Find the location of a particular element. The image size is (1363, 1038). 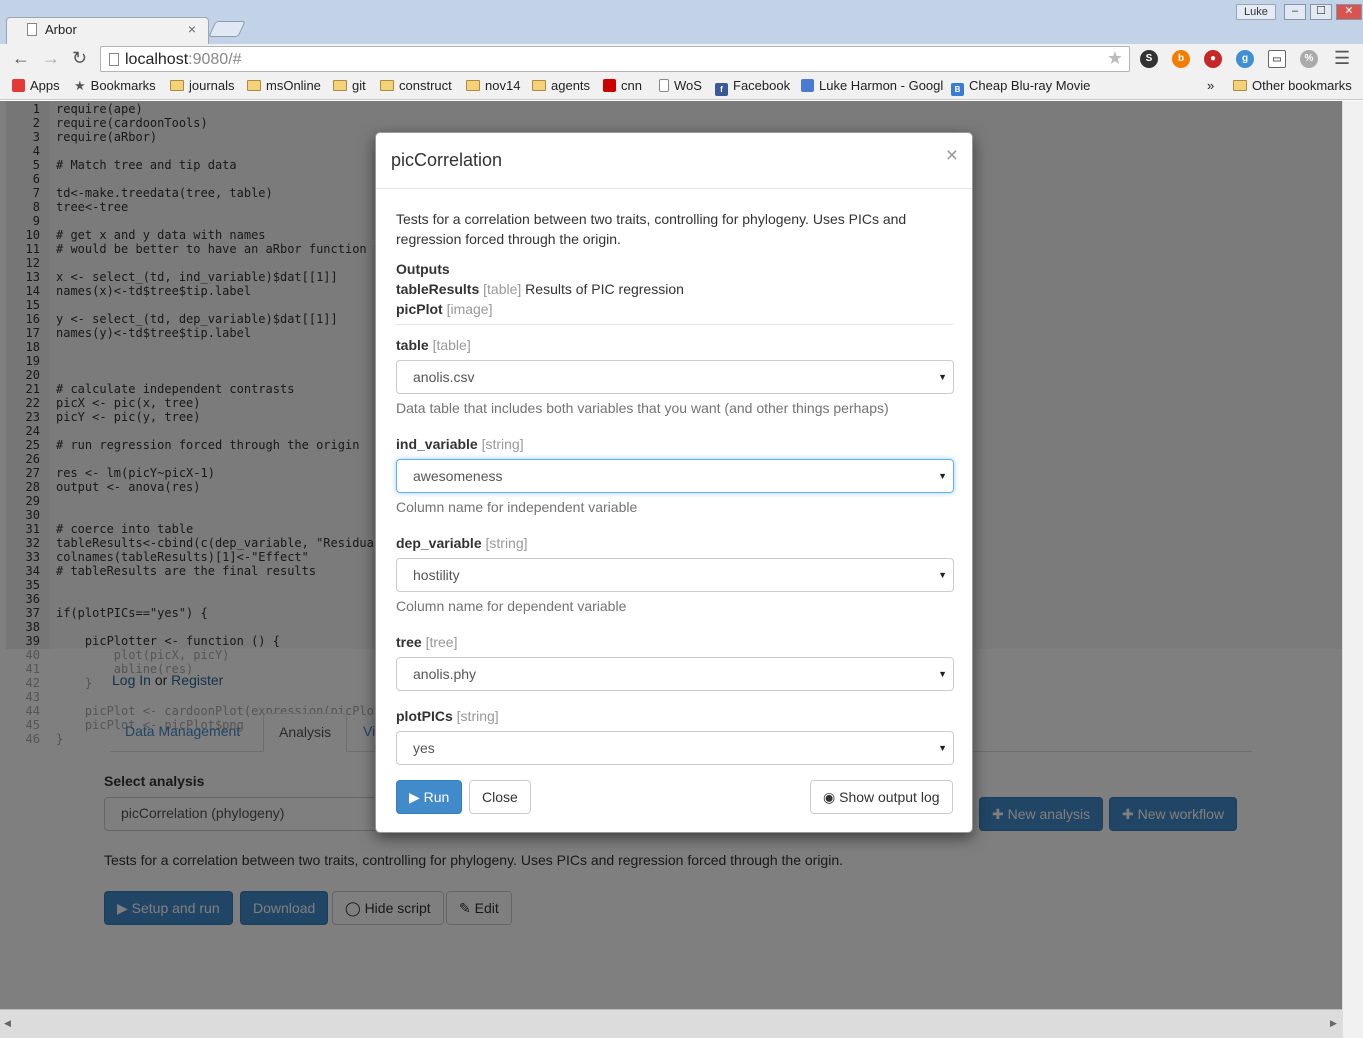

bookmark-msonline: msOnline is located at coordinates (284, 85).